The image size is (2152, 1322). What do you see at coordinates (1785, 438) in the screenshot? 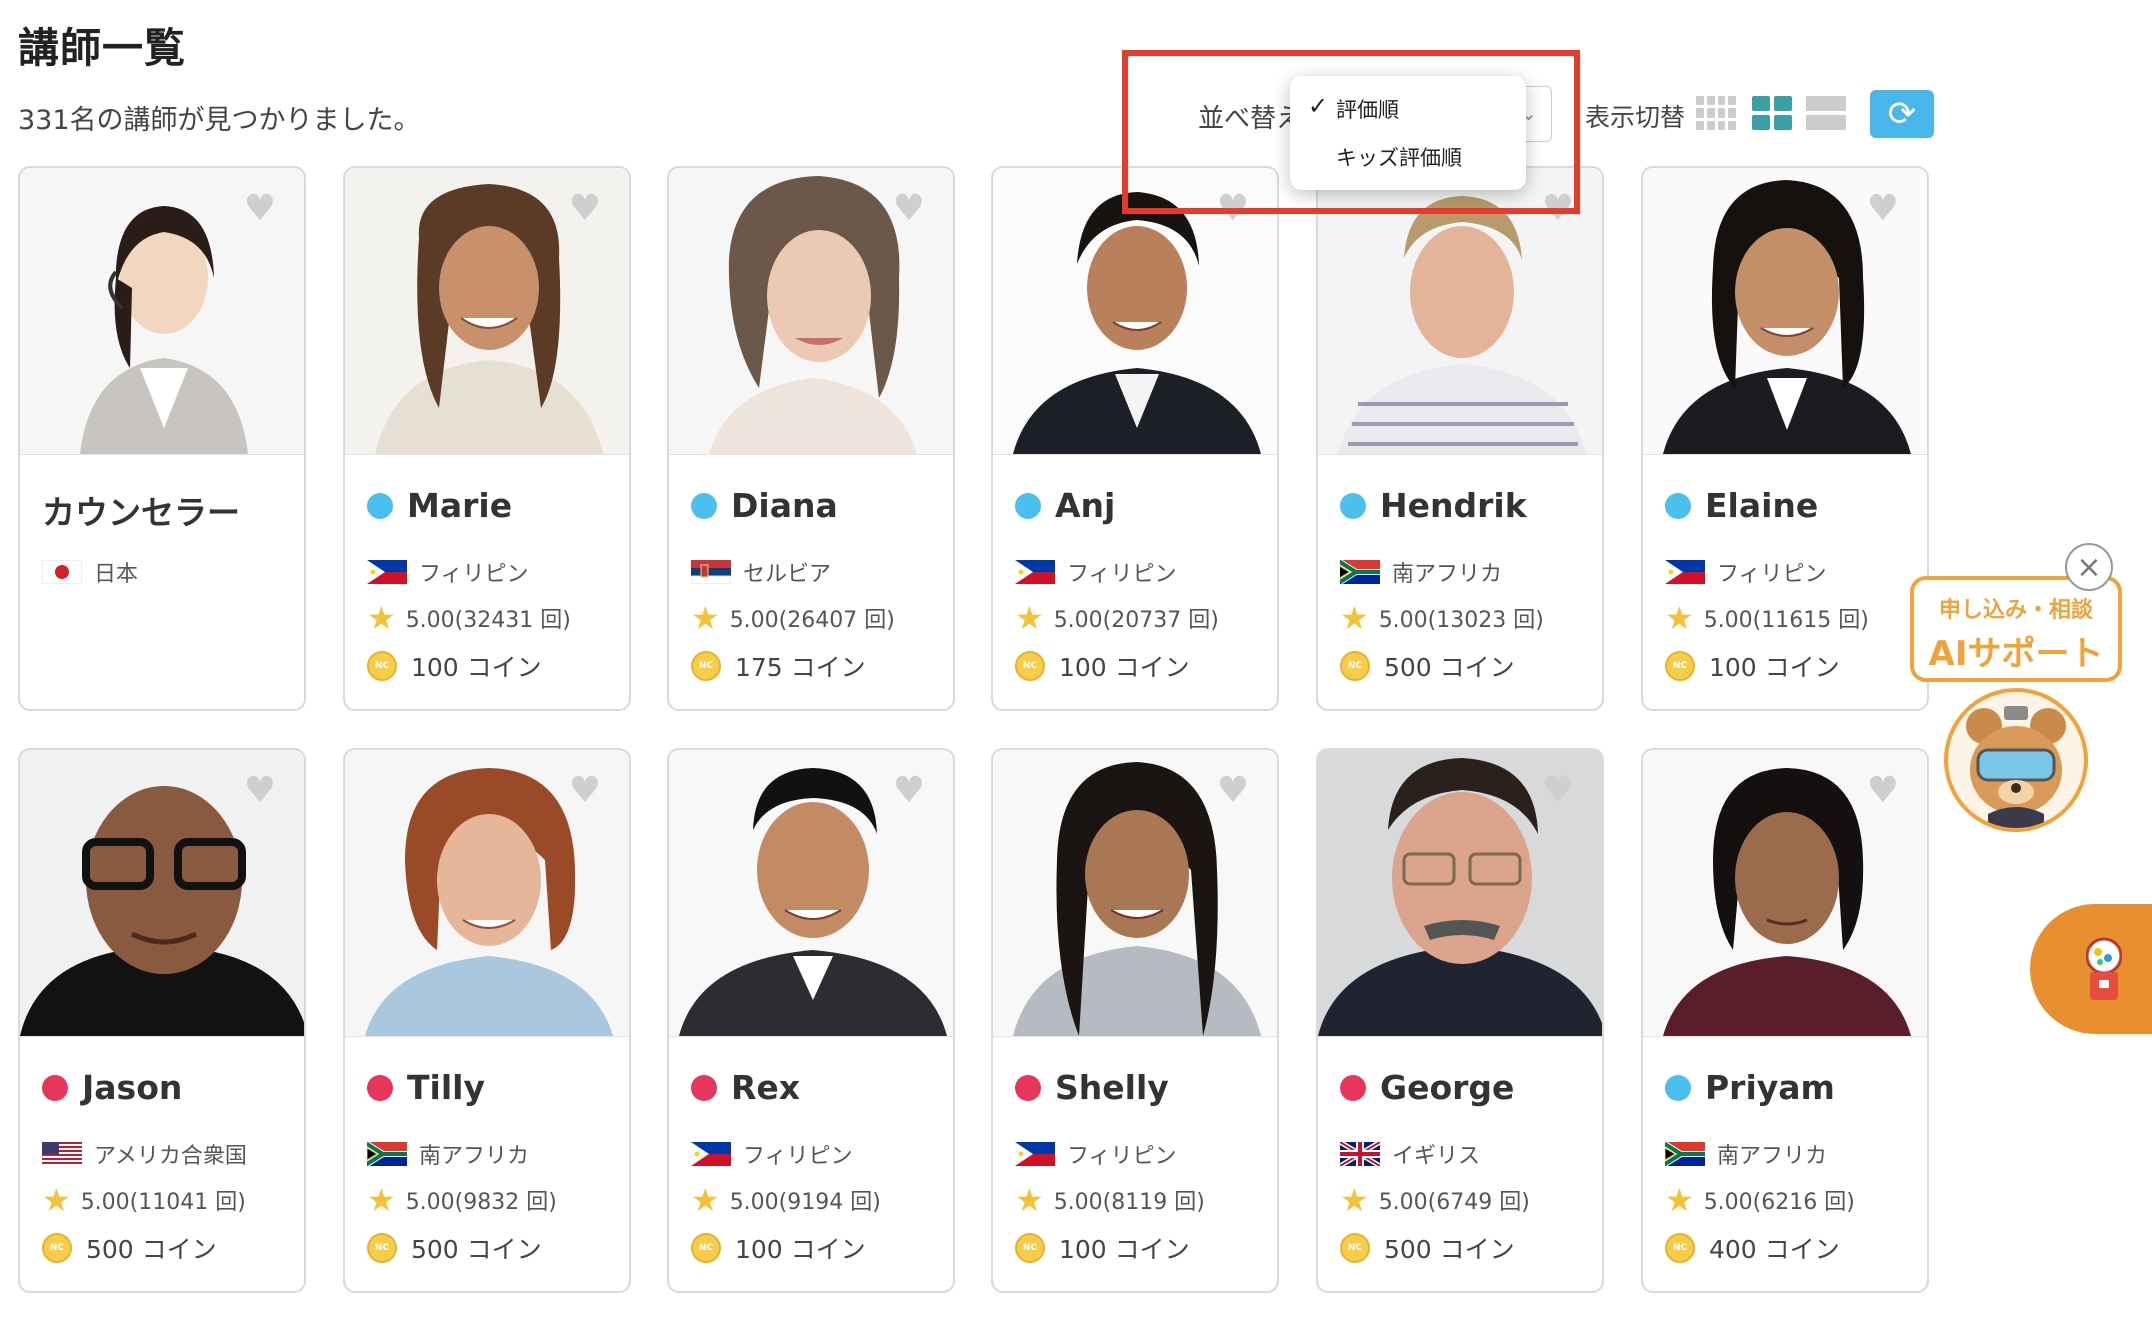
I see `teacher-card-elaine: ♥ Elaine フィリピン ★ 5.00(11615 回) NC 100 コイン` at bounding box center [1785, 438].